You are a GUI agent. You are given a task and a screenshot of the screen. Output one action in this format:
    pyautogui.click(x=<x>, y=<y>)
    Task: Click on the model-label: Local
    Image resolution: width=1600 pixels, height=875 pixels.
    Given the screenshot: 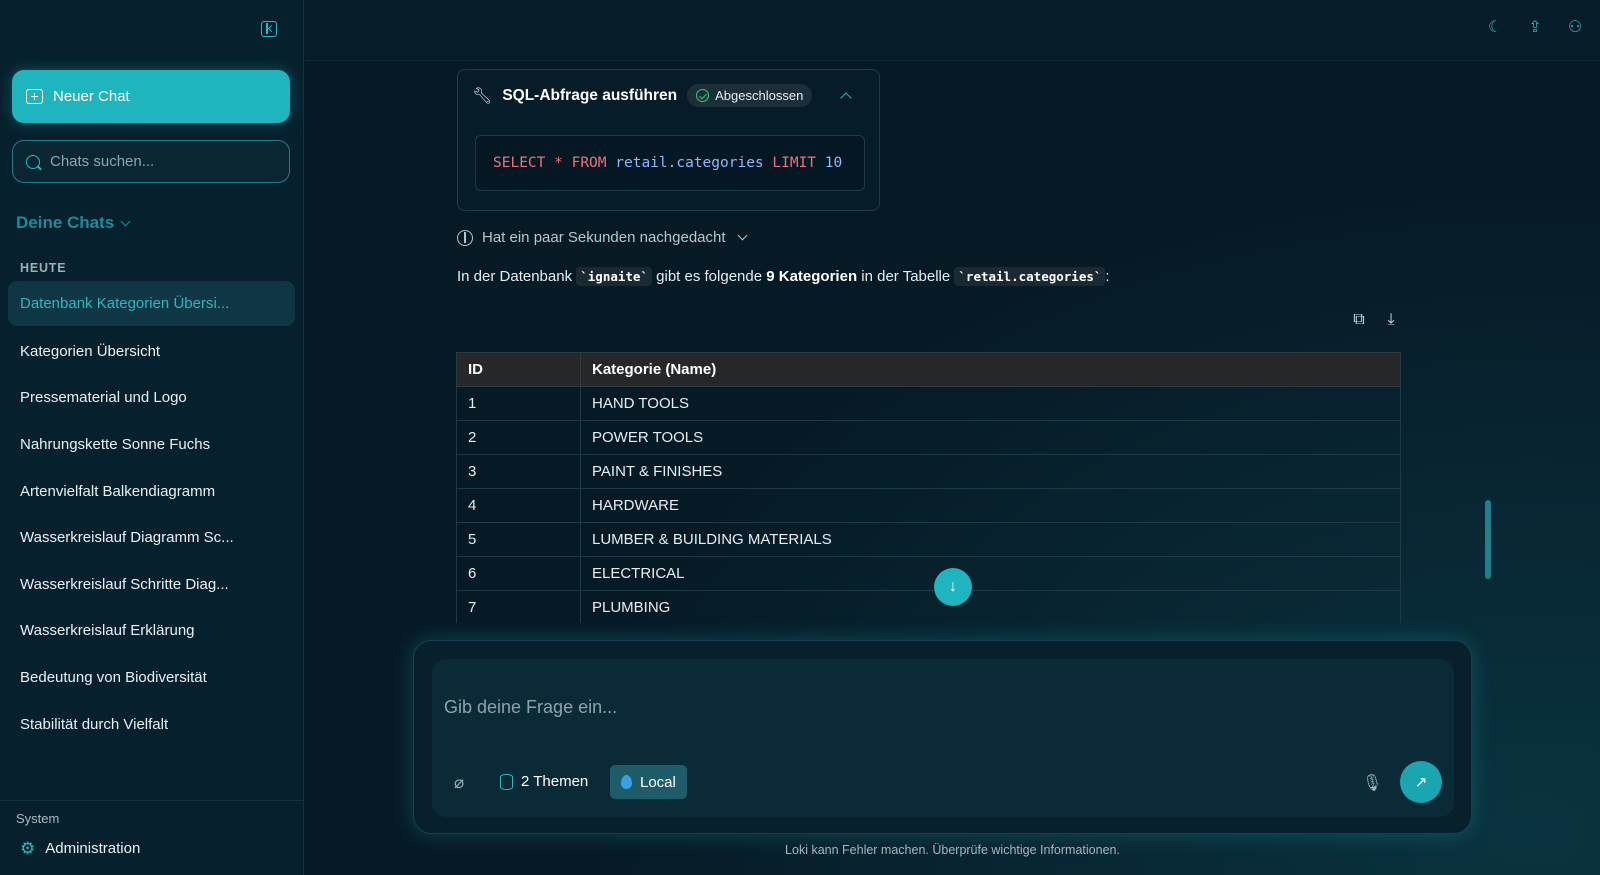 What is the action you would take?
    pyautogui.click(x=658, y=782)
    